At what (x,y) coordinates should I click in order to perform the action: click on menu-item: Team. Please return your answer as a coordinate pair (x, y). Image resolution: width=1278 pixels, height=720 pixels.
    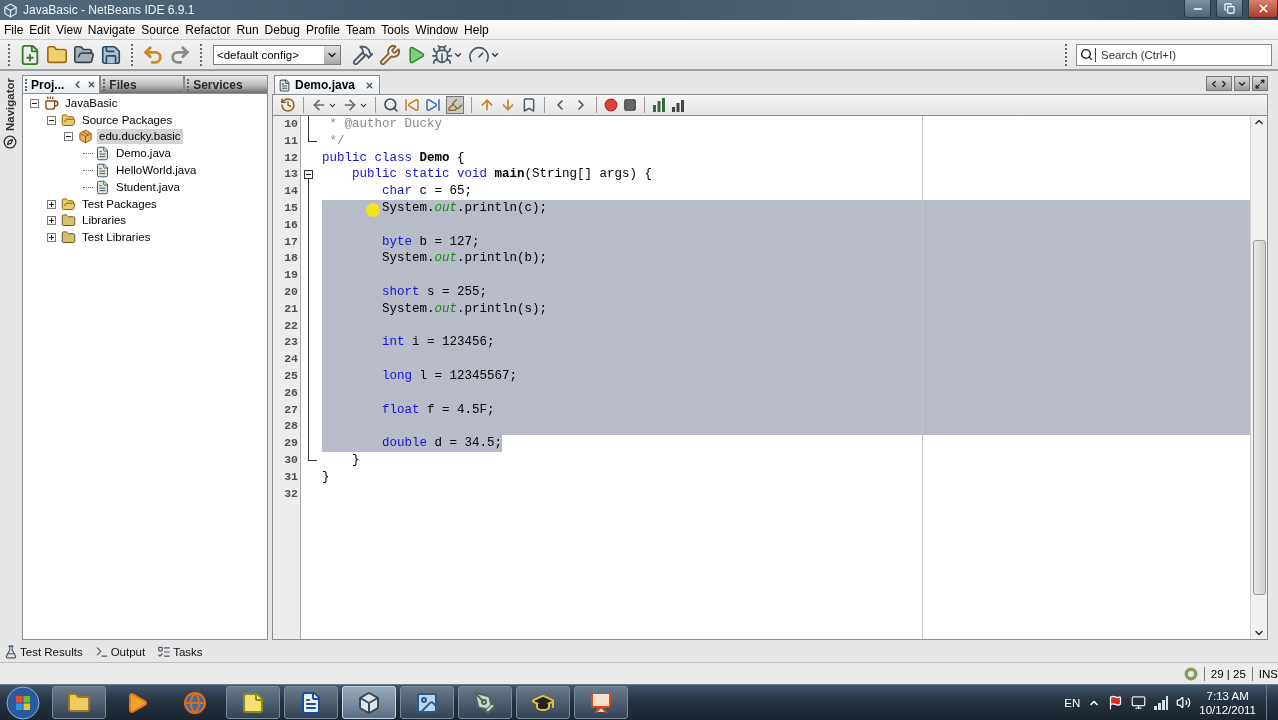
    Looking at the image, I should click on (361, 29).